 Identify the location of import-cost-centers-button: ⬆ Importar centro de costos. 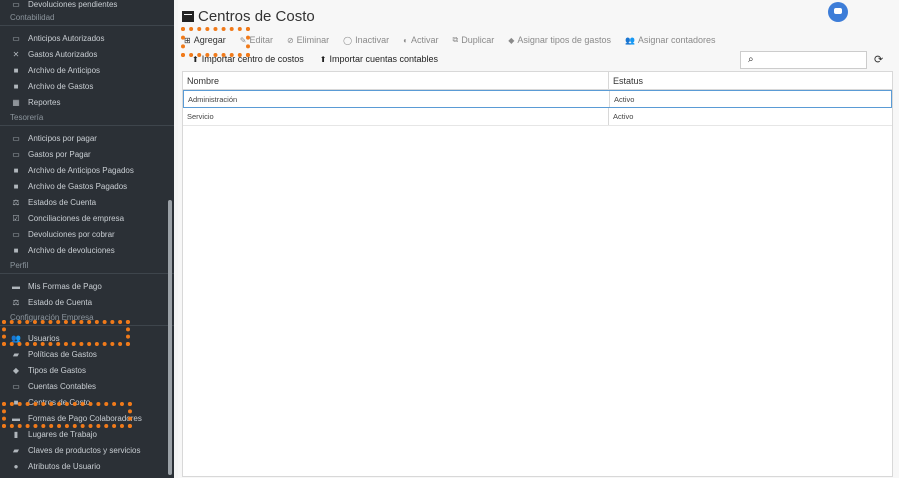
(248, 59).